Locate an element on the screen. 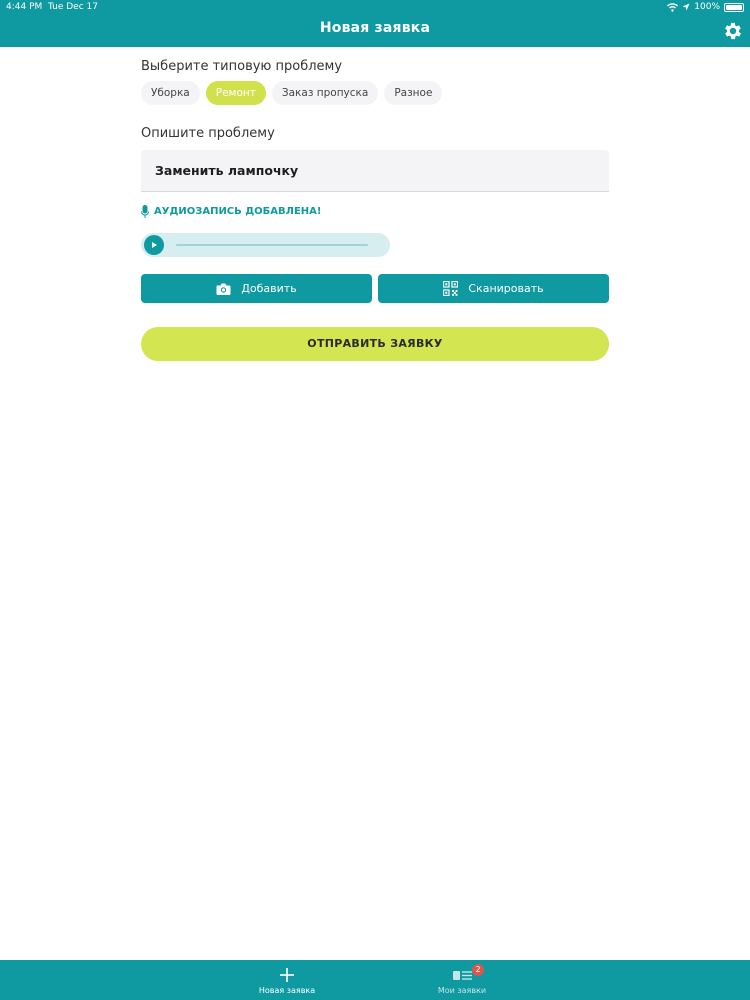  tab-new-request-label: Новая заявка is located at coordinates (287, 990).